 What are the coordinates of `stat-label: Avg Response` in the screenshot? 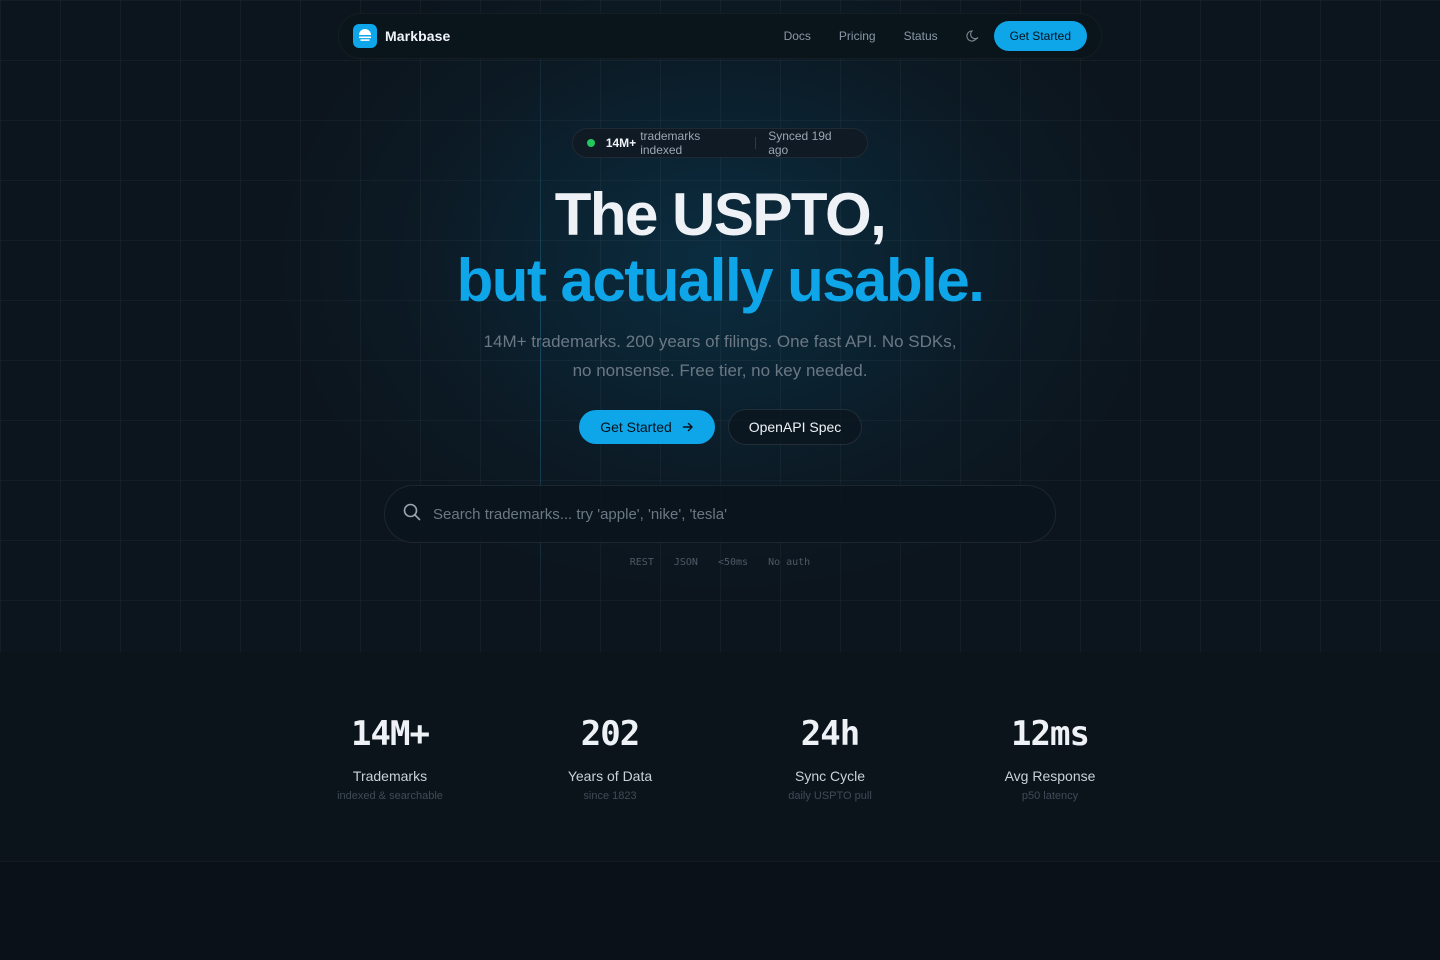 It's located at (1050, 776).